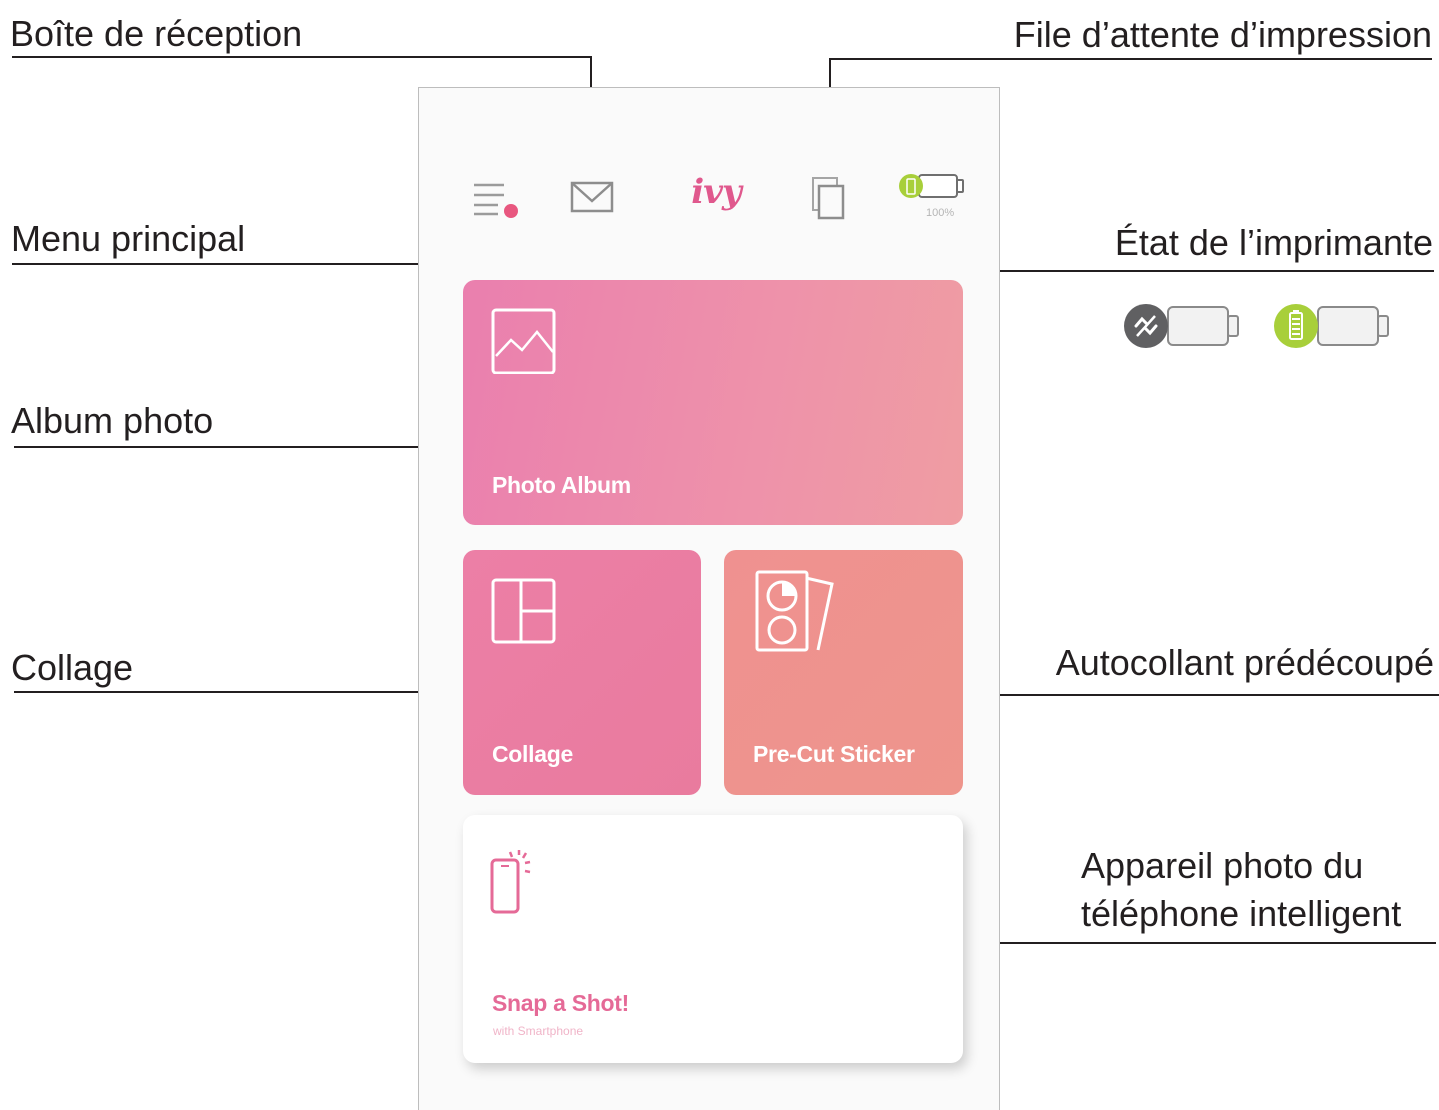 The height and width of the screenshot is (1110, 1439). What do you see at coordinates (250, 692) in the screenshot?
I see `leader-line-collage` at bounding box center [250, 692].